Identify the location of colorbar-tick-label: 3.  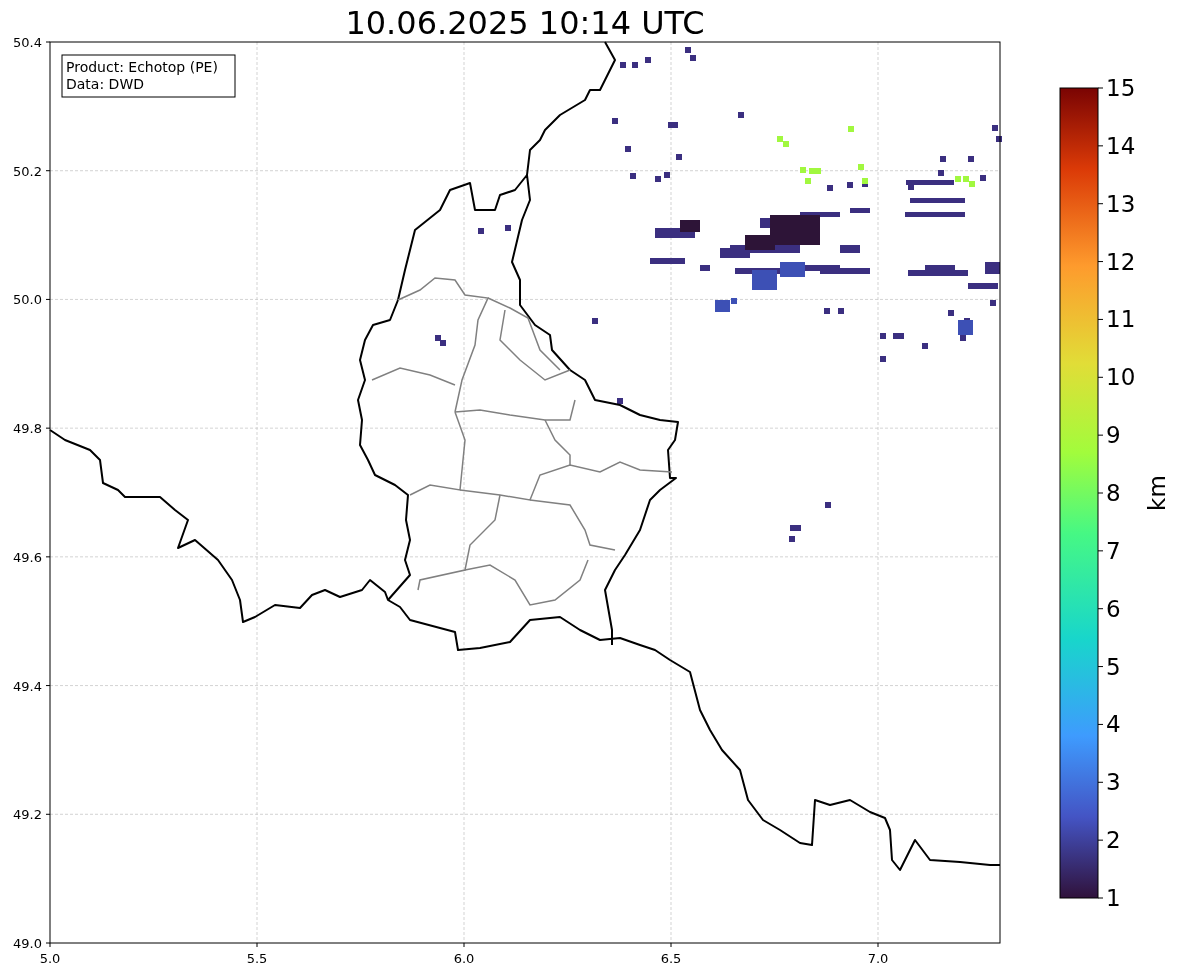
(1113, 782).